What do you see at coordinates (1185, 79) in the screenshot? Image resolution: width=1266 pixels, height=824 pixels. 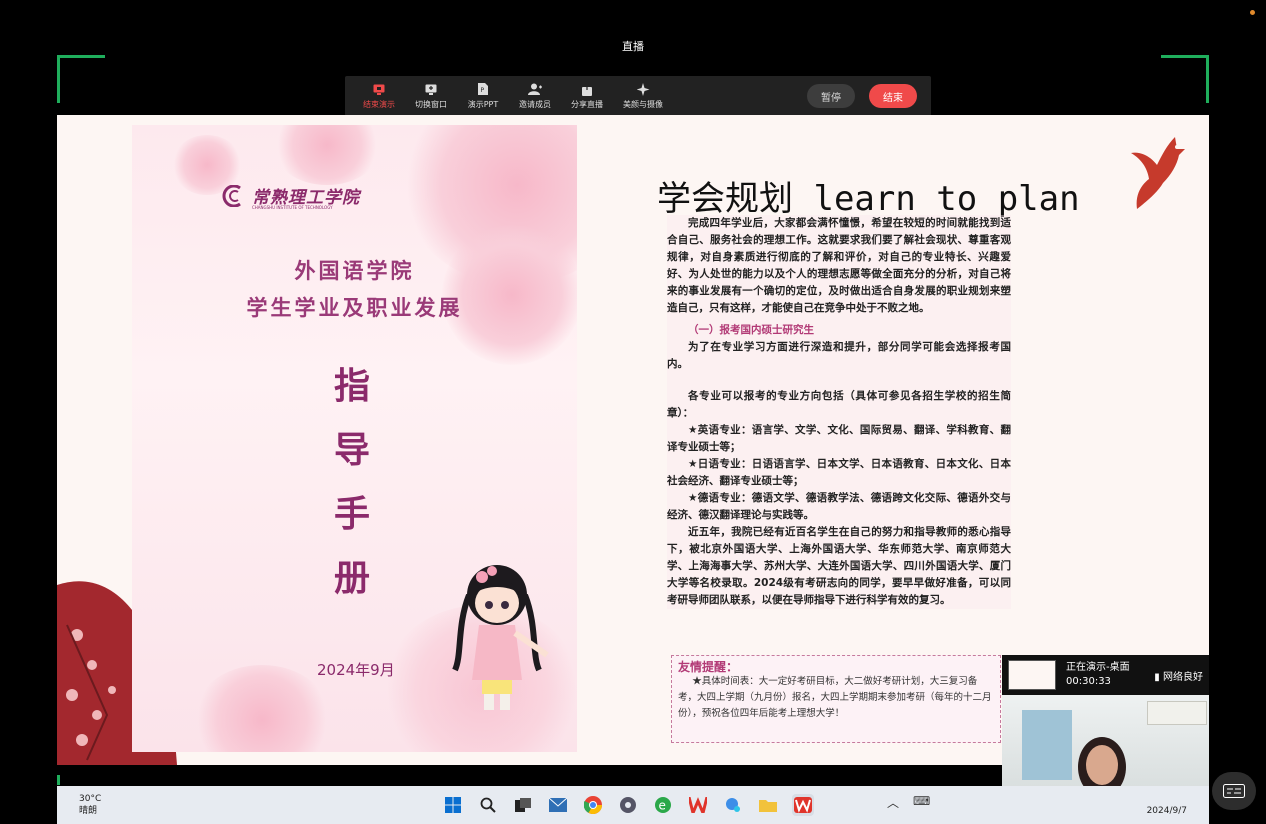 I see `capture-corner-top-right` at bounding box center [1185, 79].